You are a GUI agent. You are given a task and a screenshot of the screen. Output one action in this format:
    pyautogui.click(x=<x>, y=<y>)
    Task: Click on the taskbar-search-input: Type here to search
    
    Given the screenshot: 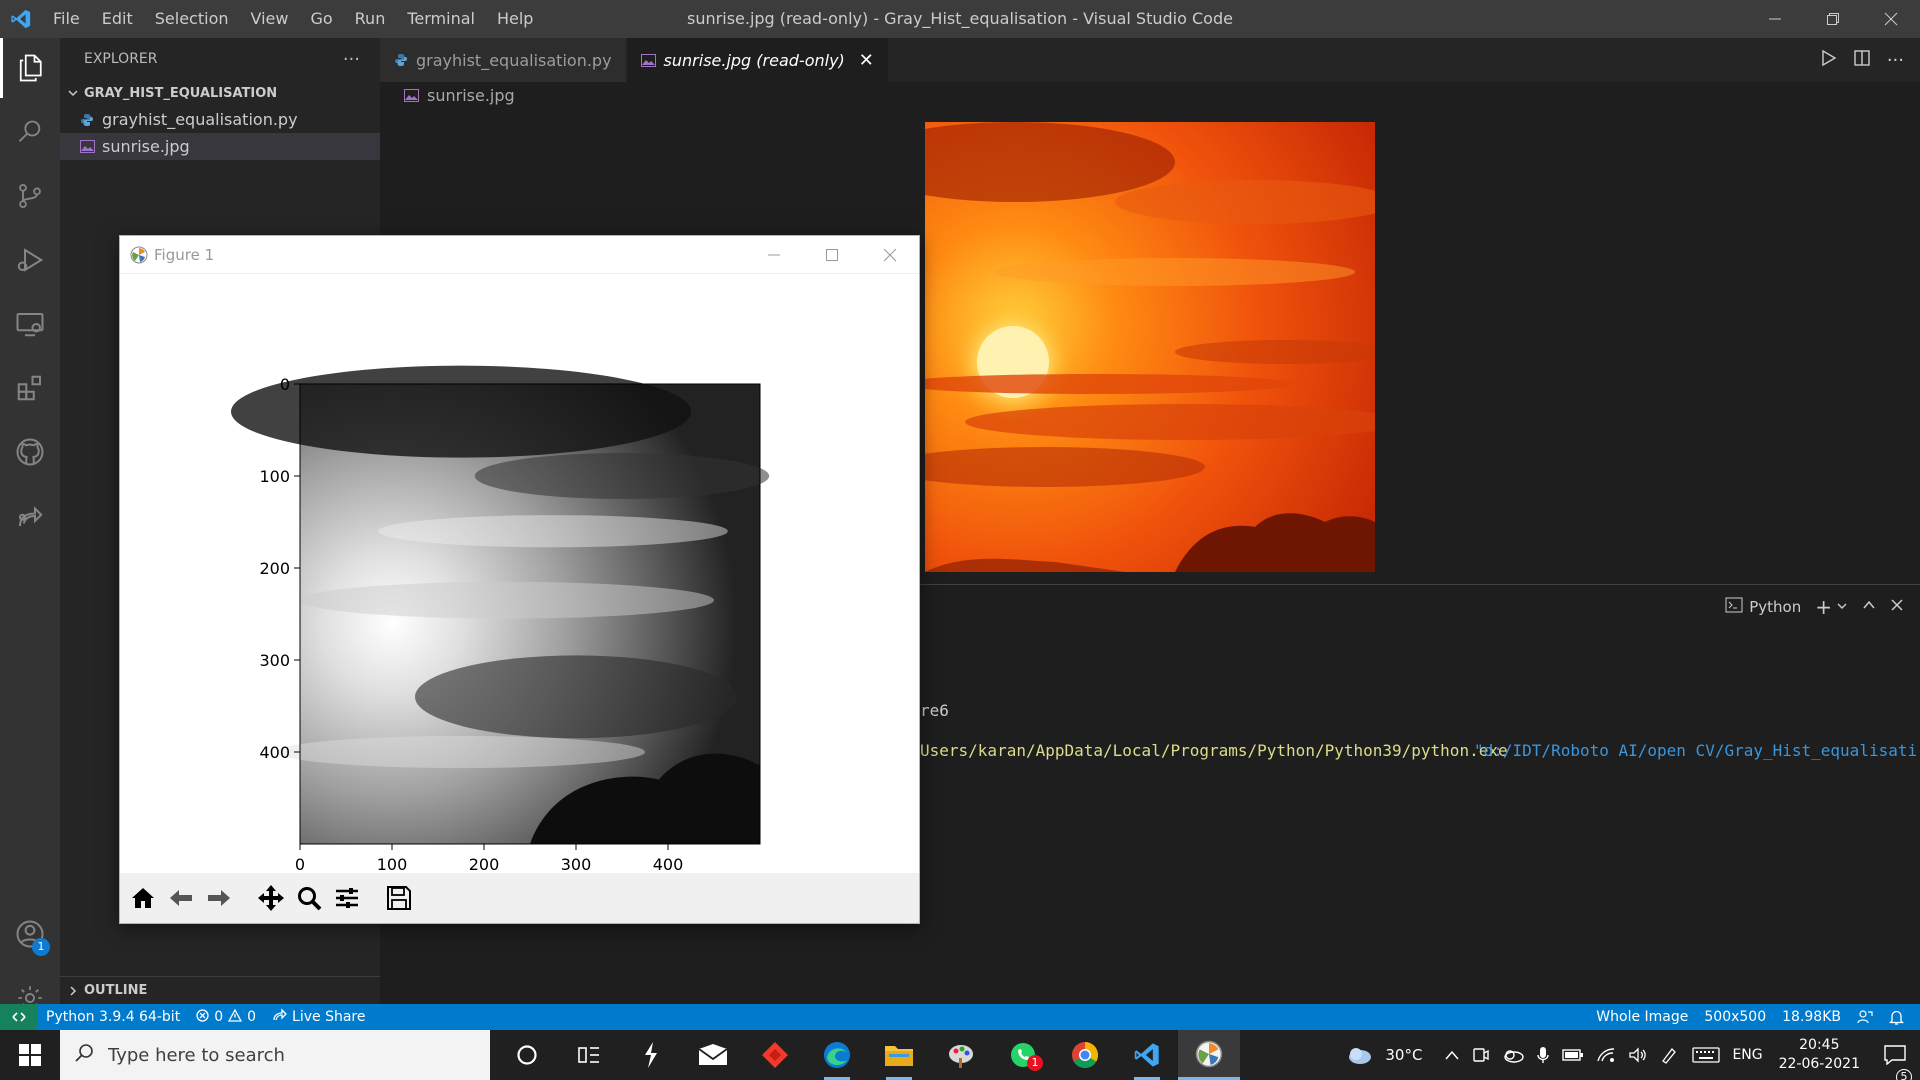 What is the action you would take?
    pyautogui.click(x=275, y=1055)
    